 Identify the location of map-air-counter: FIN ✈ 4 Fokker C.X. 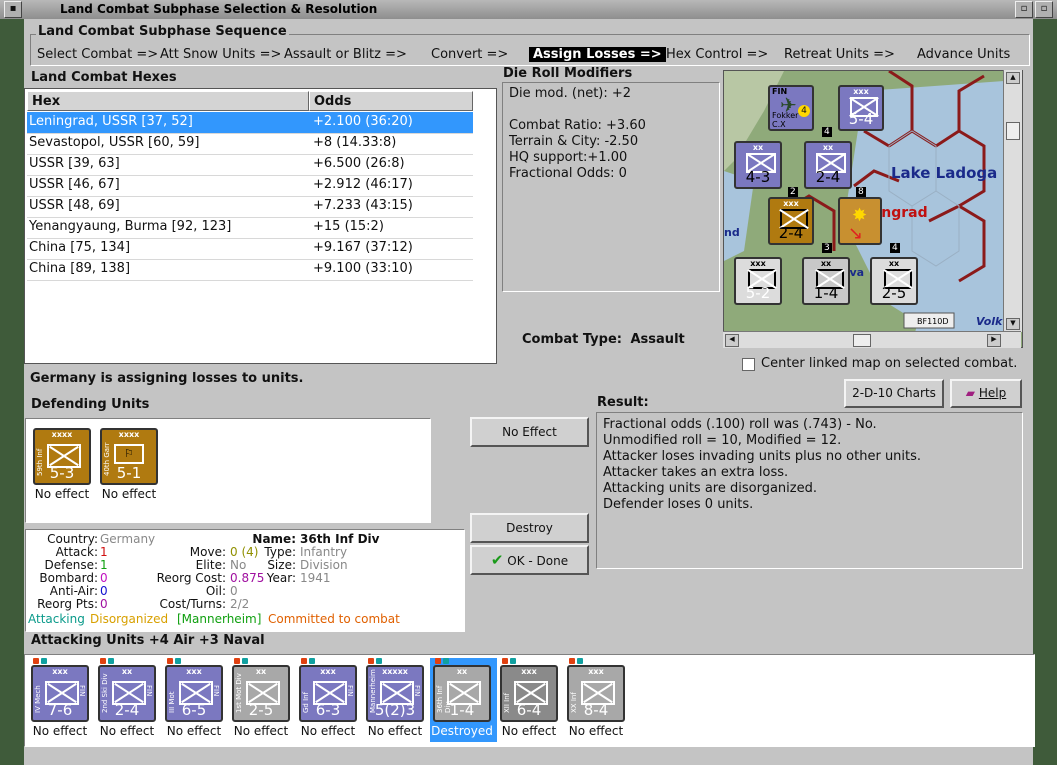
(791, 108).